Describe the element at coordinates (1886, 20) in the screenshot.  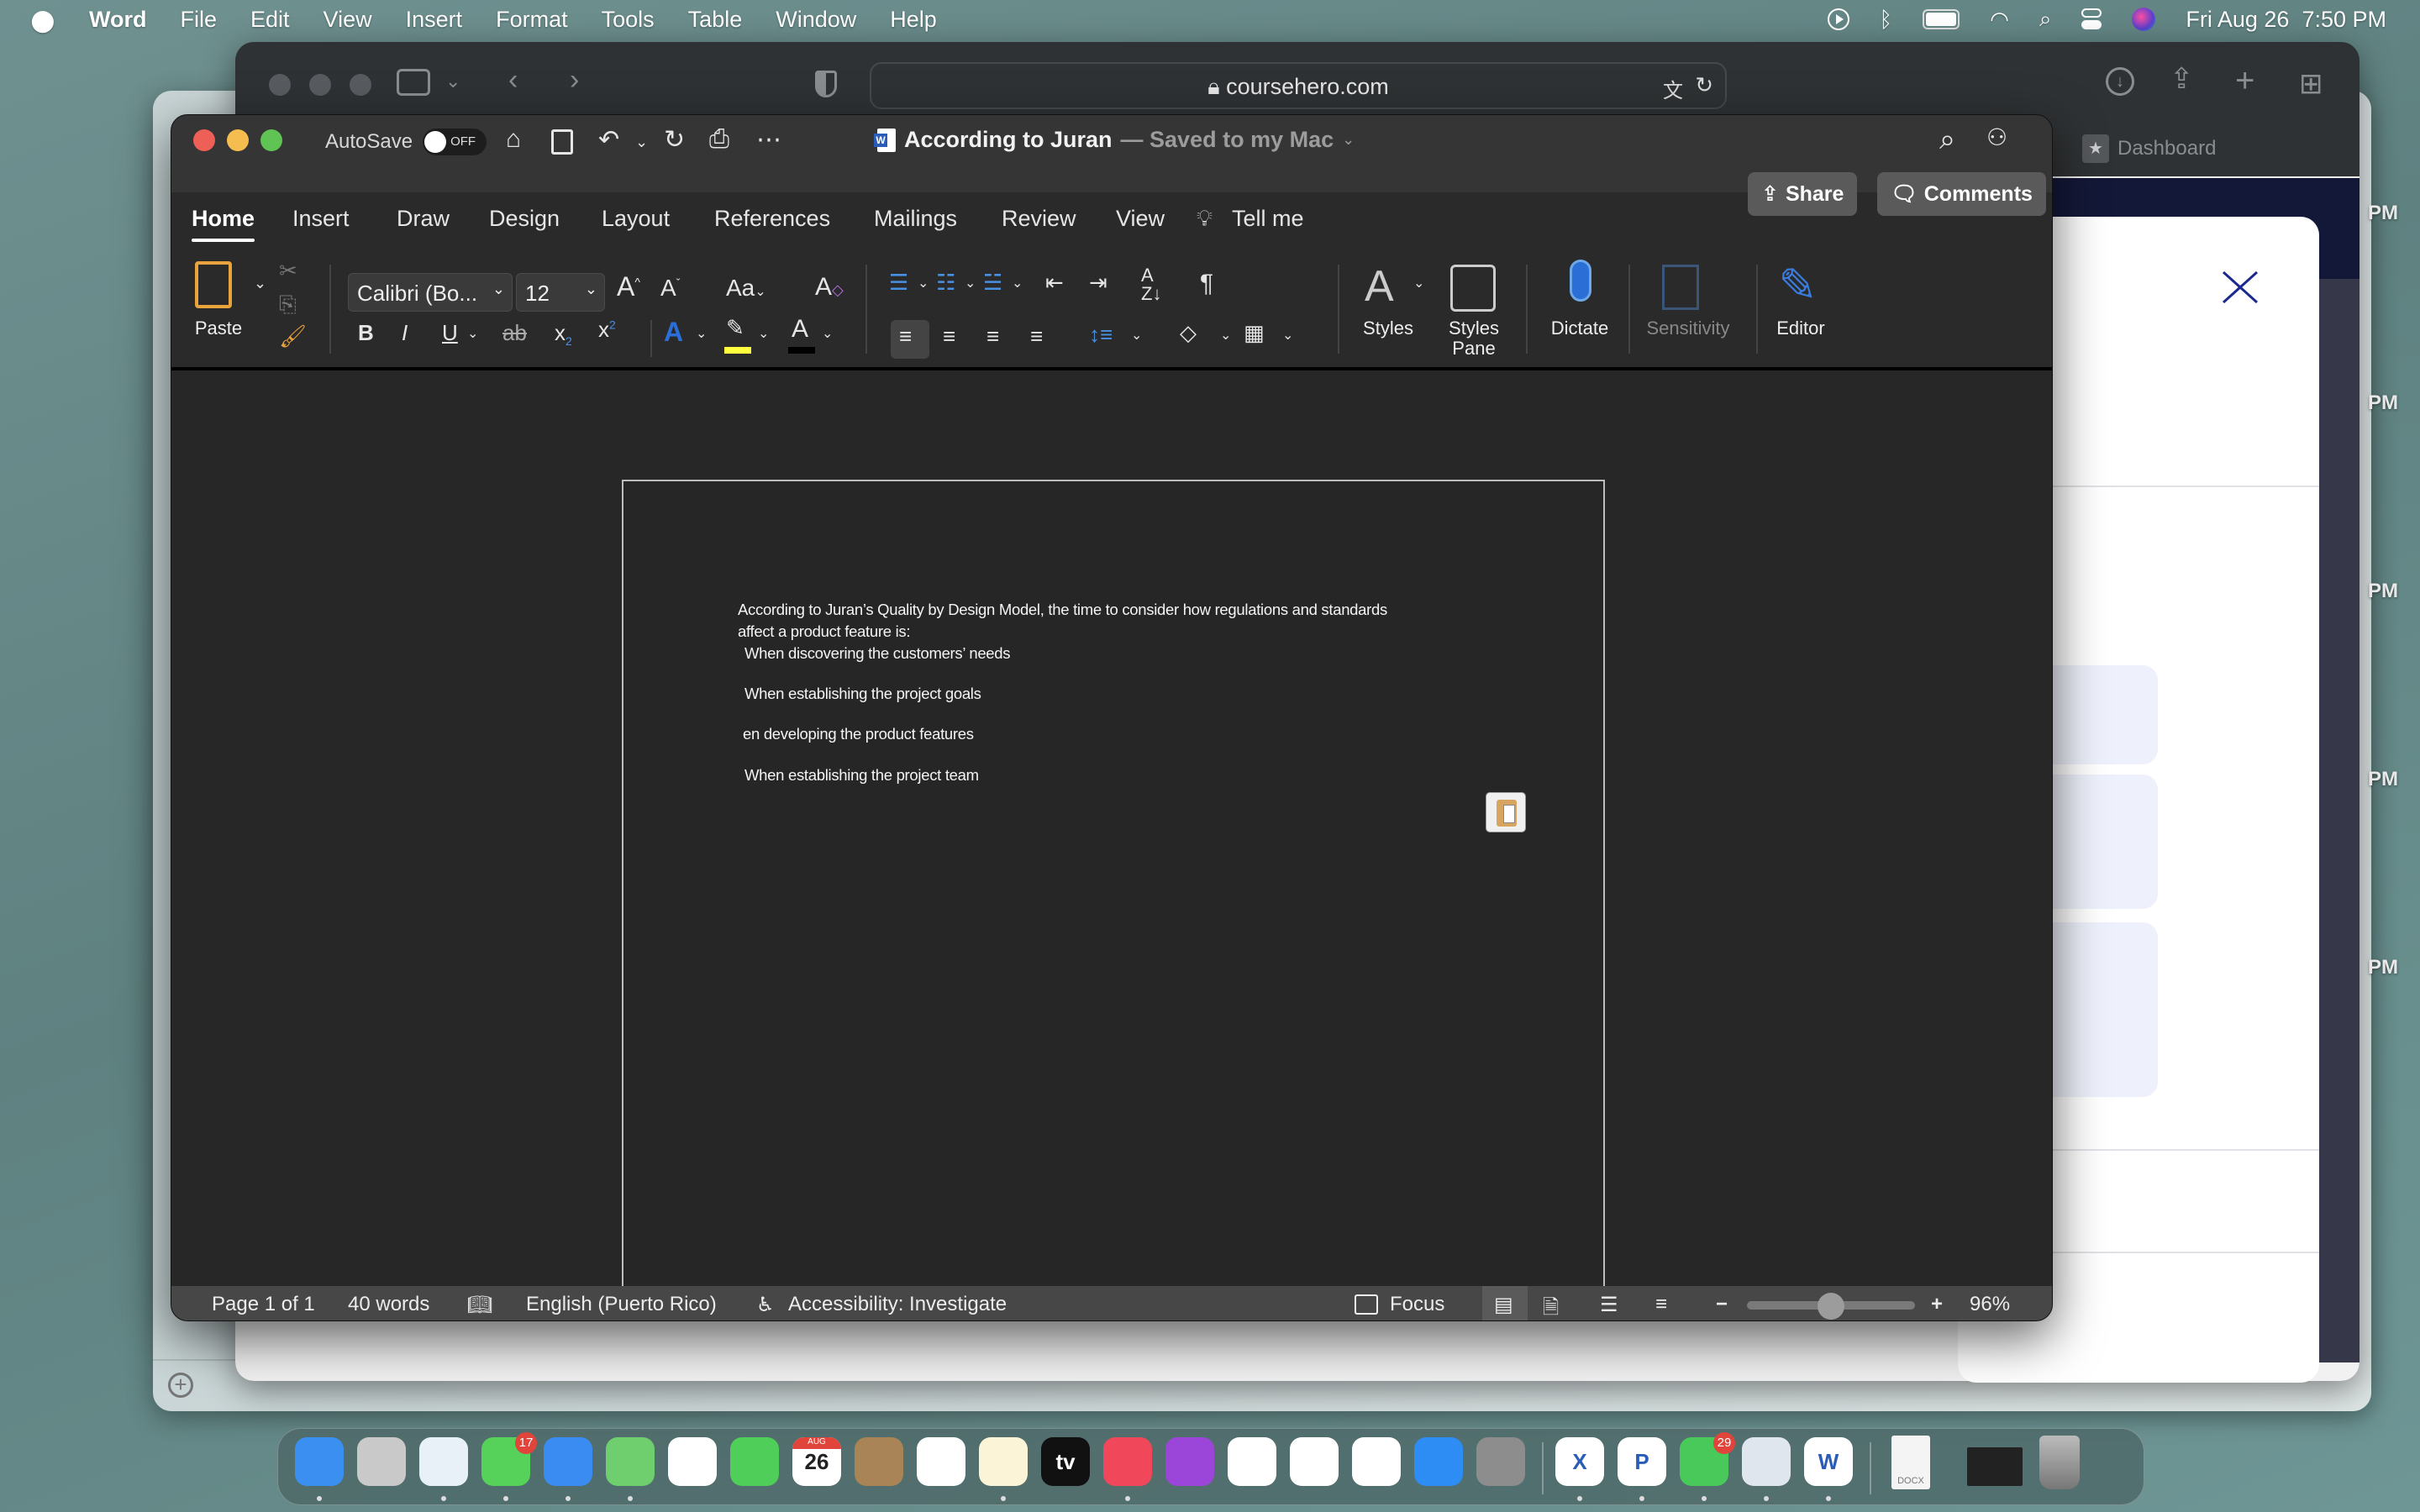
I see `bluetooth-icon: ᛒ` at that location.